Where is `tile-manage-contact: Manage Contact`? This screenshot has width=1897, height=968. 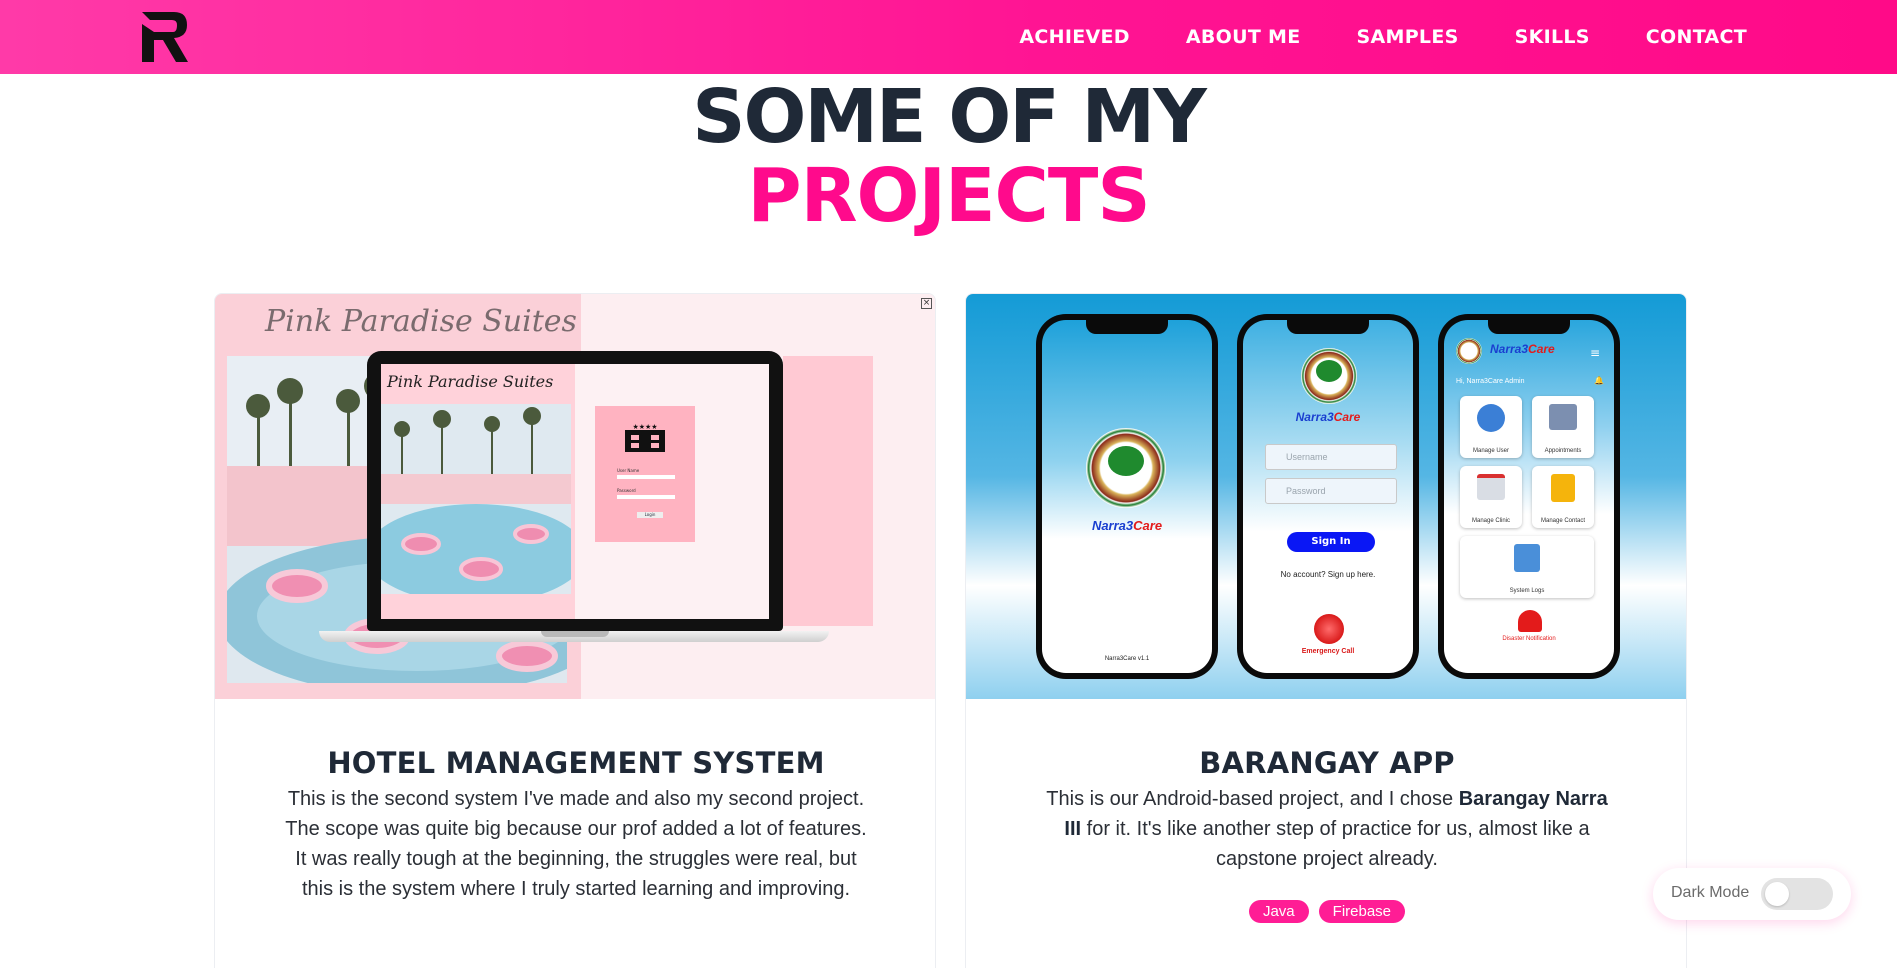 tile-manage-contact: Manage Contact is located at coordinates (1563, 497).